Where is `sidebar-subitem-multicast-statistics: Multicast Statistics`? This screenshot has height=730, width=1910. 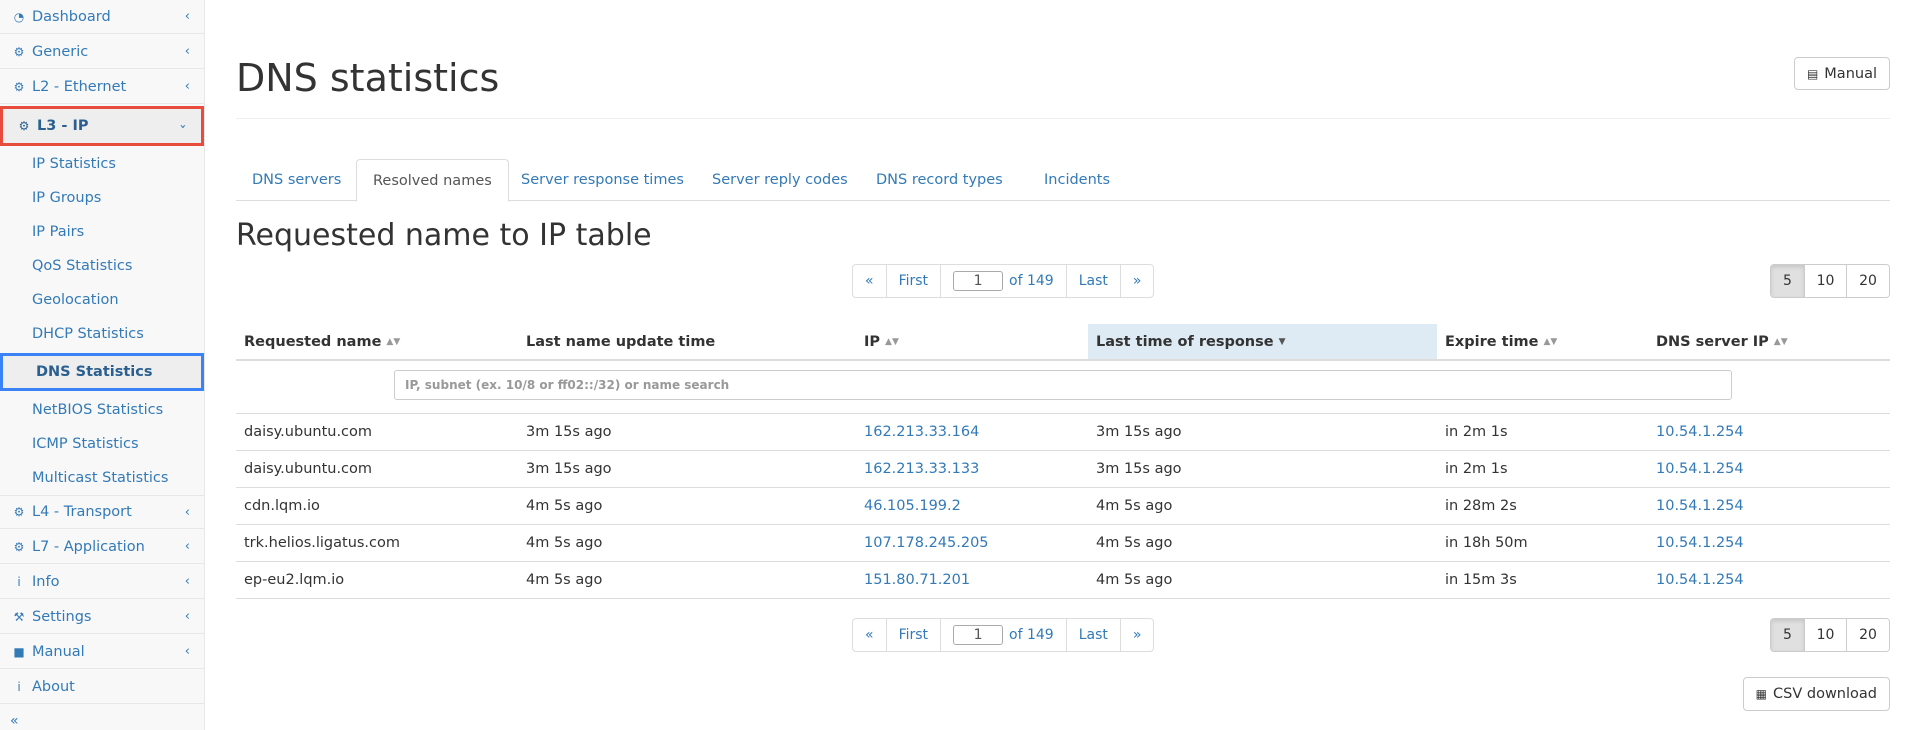 sidebar-subitem-multicast-statistics: Multicast Statistics is located at coordinates (102, 478).